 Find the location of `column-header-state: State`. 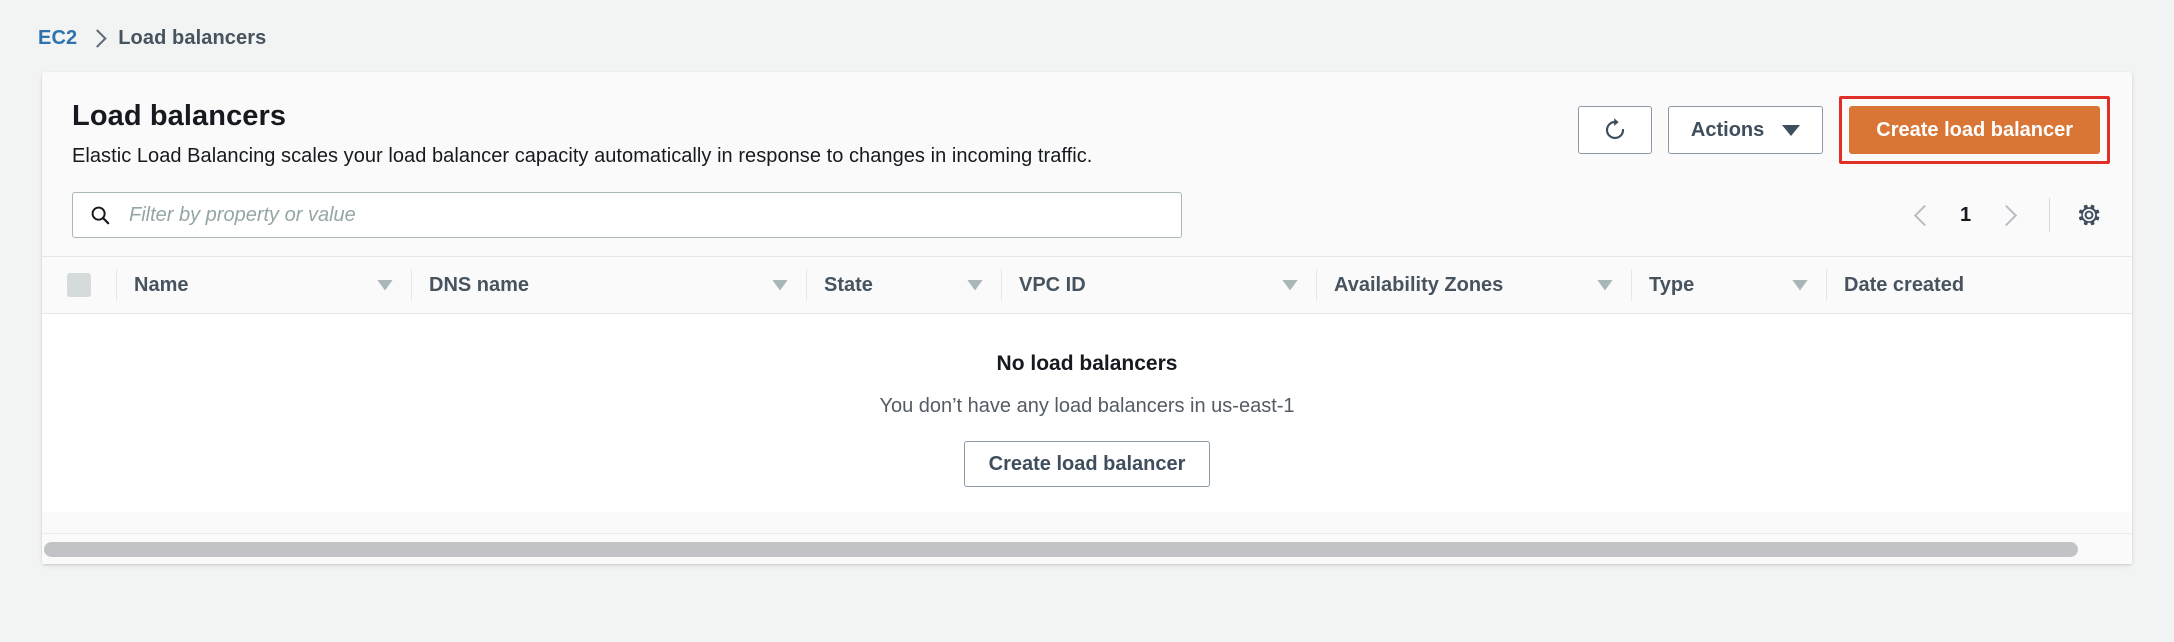

column-header-state: State is located at coordinates (903, 285).